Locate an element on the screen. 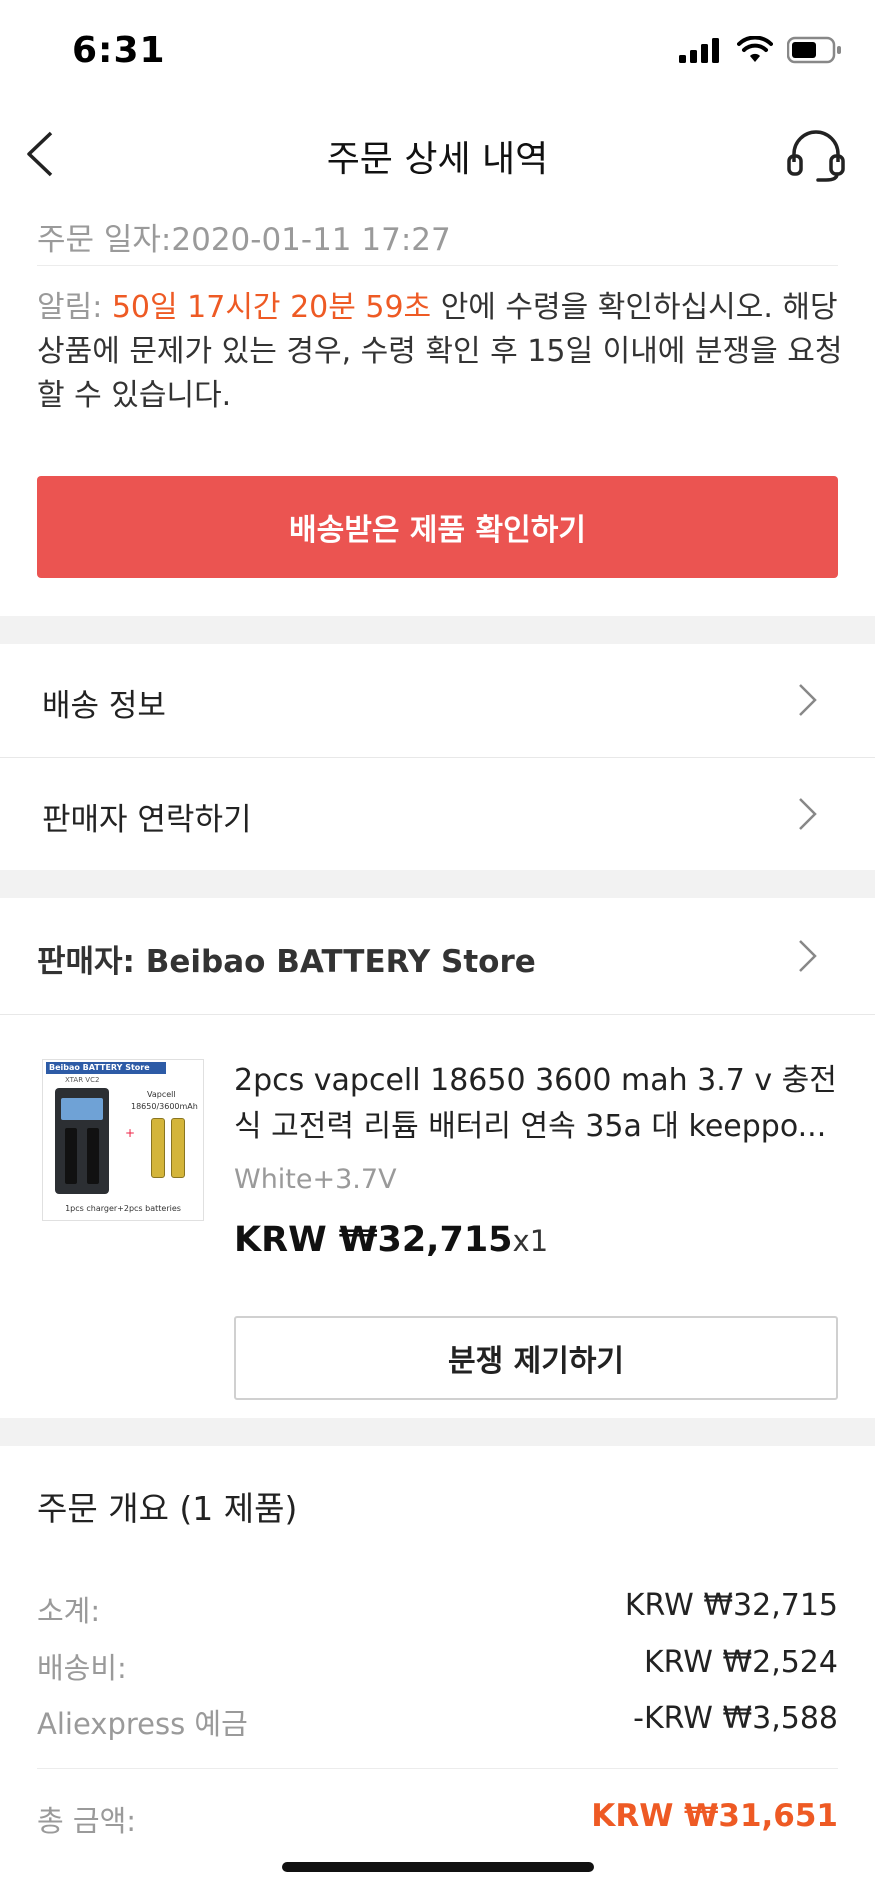  page-title: 주문 상세 내역 is located at coordinates (437, 159).